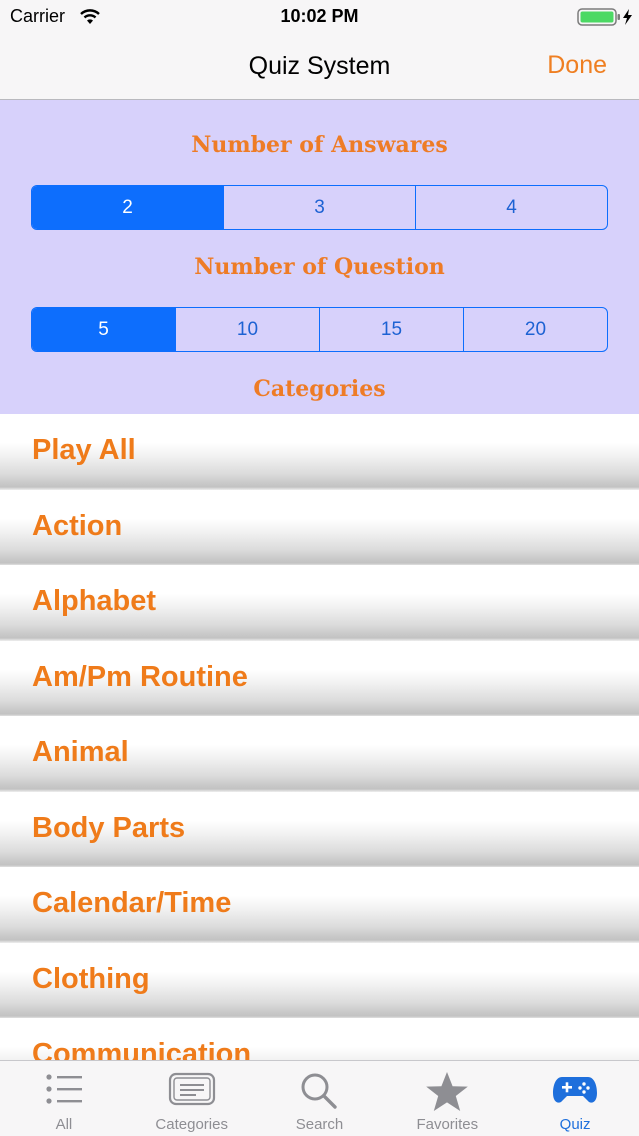 Image resolution: width=639 pixels, height=1136 pixels. Describe the element at coordinates (606, 19) in the screenshot. I see `battery-icon` at that location.